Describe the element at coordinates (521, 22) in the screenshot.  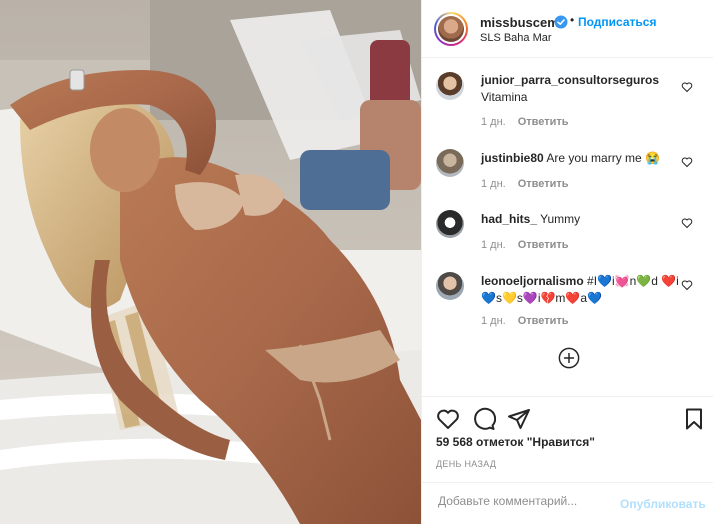
I see `author-username: missbuscemi` at that location.